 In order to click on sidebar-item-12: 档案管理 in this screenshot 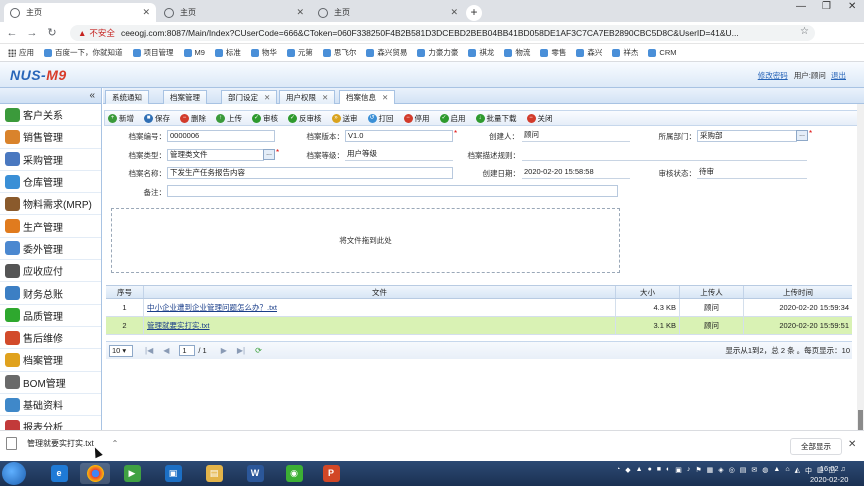, I will do `click(50, 360)`.